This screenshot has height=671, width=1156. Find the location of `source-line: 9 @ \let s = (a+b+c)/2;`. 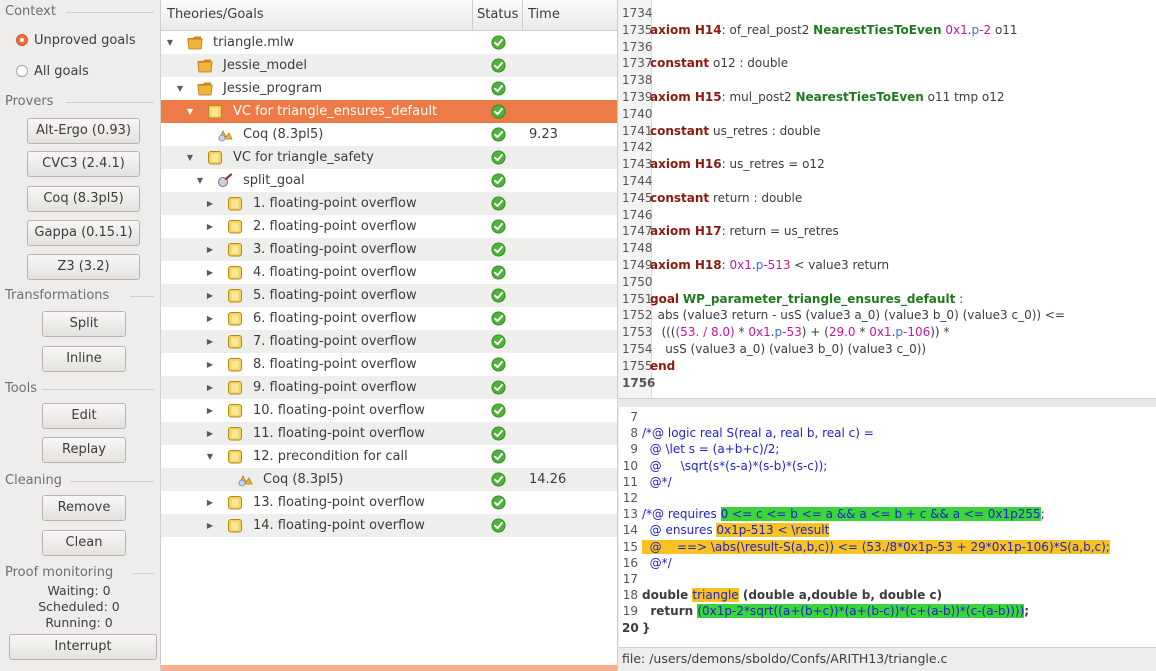

source-line: 9 @ \let s = (a+b+c)/2; is located at coordinates (700, 449).